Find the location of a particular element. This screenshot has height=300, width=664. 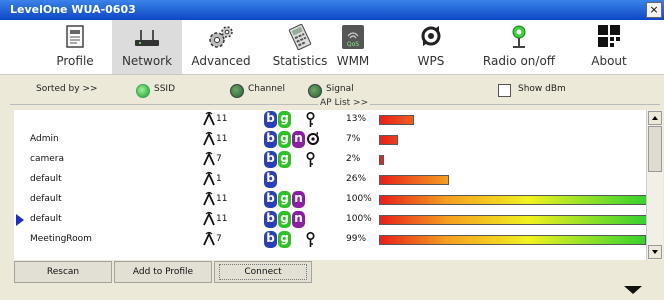

toolbar-about: About is located at coordinates (609, 47).